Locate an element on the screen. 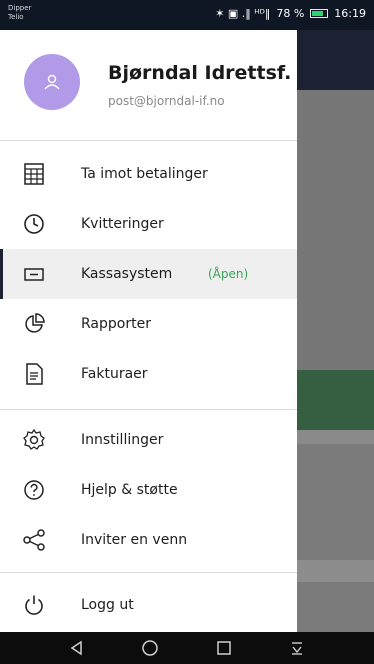  notification-pull-button is located at coordinates (297, 648).